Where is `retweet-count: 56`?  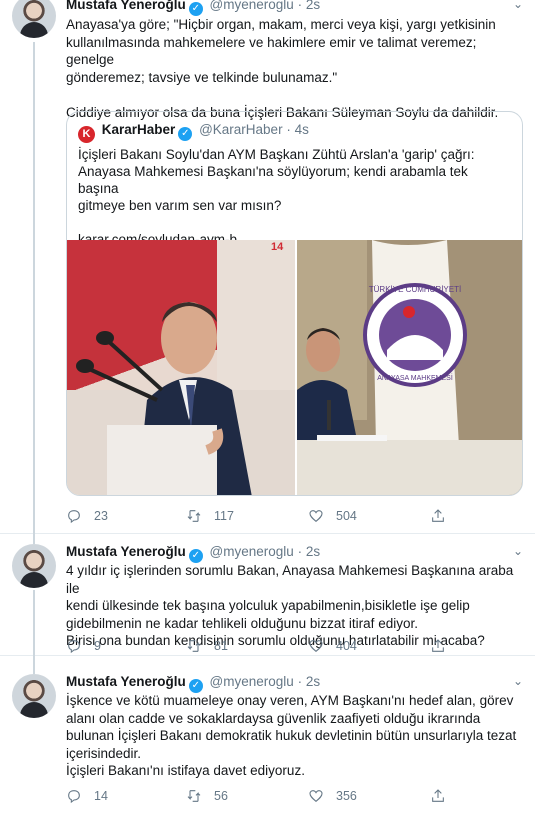
retweet-count: 56 is located at coordinates (221, 796).